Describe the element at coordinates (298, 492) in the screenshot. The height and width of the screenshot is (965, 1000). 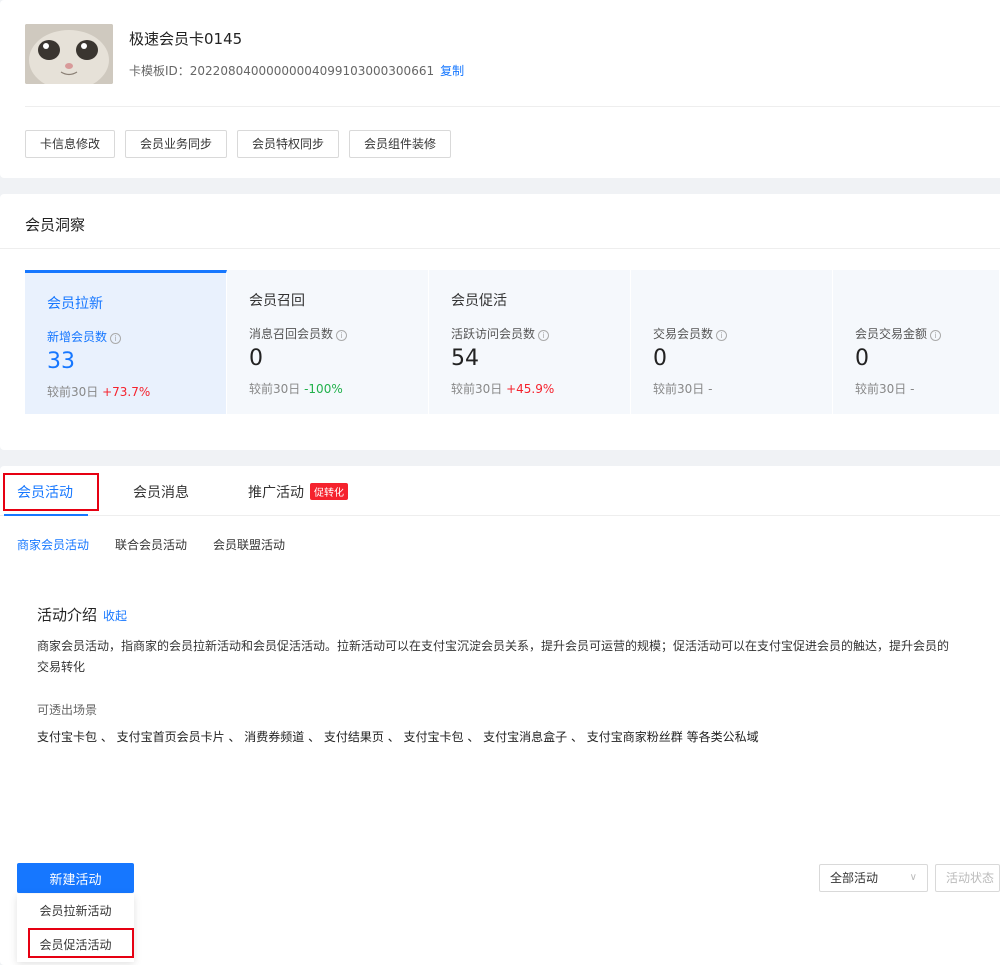
I see `tab-promotion-activity: 推广活动 促转化` at that location.